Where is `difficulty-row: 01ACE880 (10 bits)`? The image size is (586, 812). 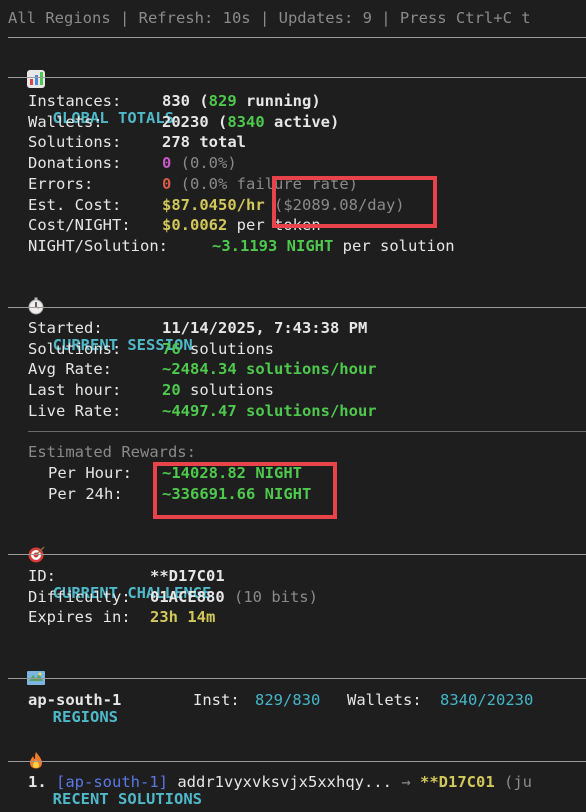
difficulty-row: 01ACE880 (10 bits) is located at coordinates (234, 597).